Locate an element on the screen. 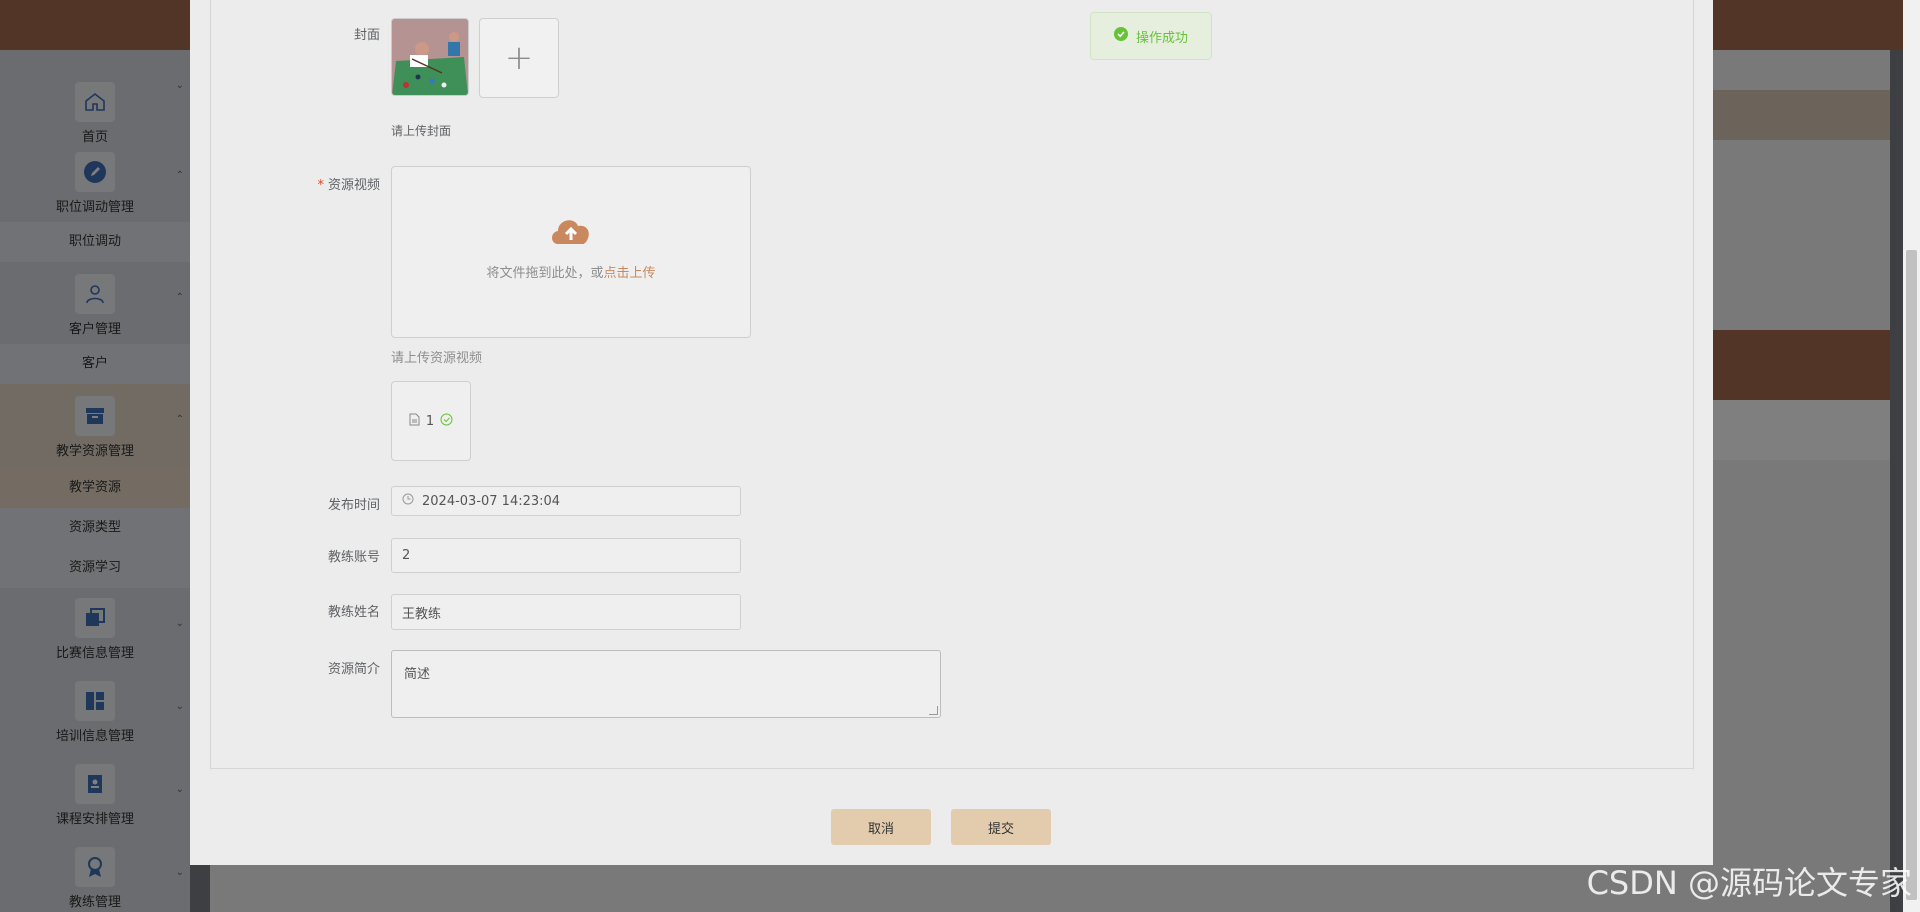  click-upload-link: 点击上传 is located at coordinates (630, 273).